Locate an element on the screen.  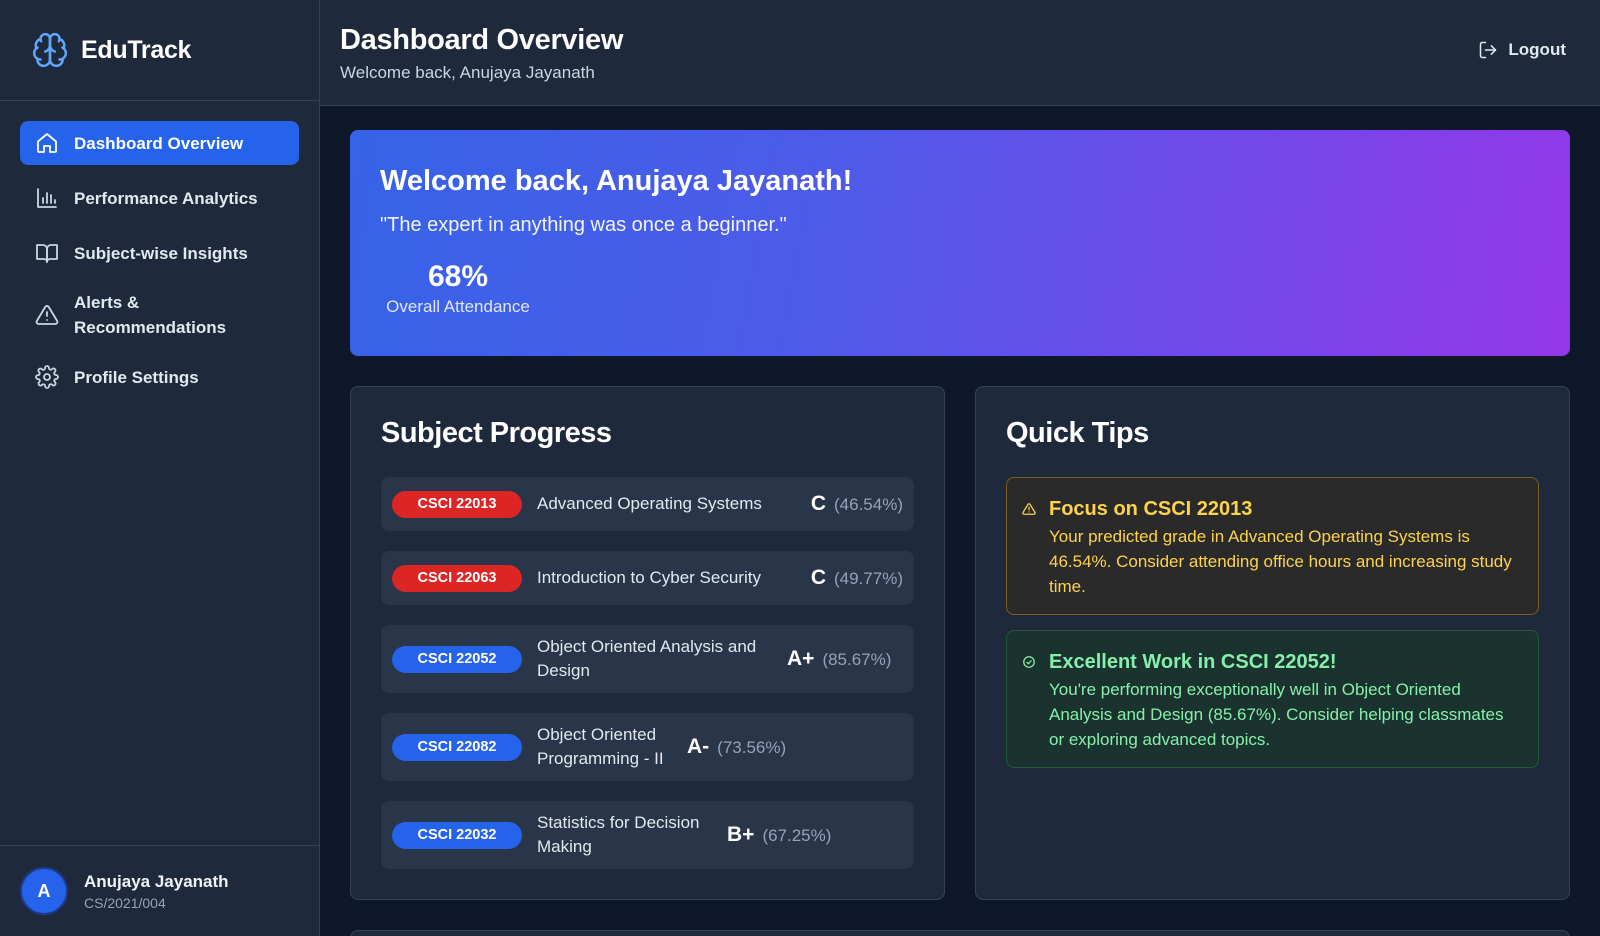
sidebar-item-label: Performance Analytics is located at coordinates (166, 198).